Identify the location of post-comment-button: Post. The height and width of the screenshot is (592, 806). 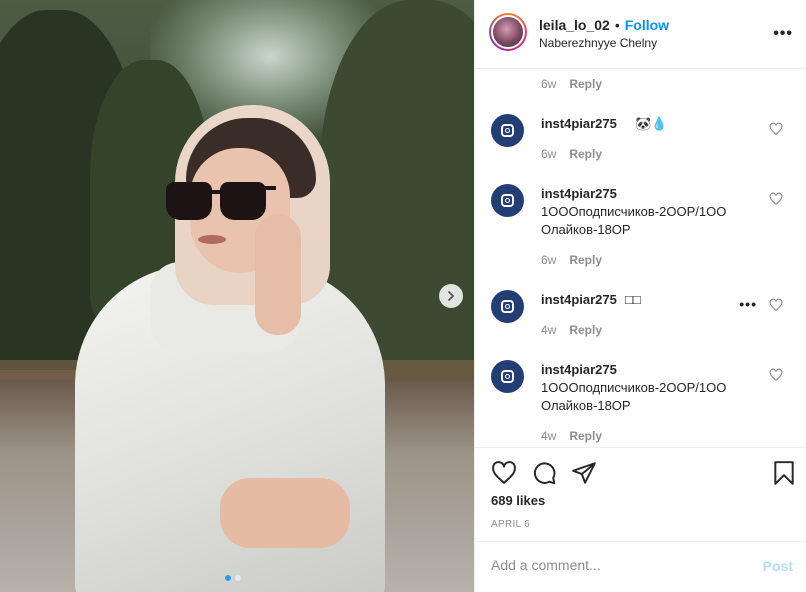
(778, 566).